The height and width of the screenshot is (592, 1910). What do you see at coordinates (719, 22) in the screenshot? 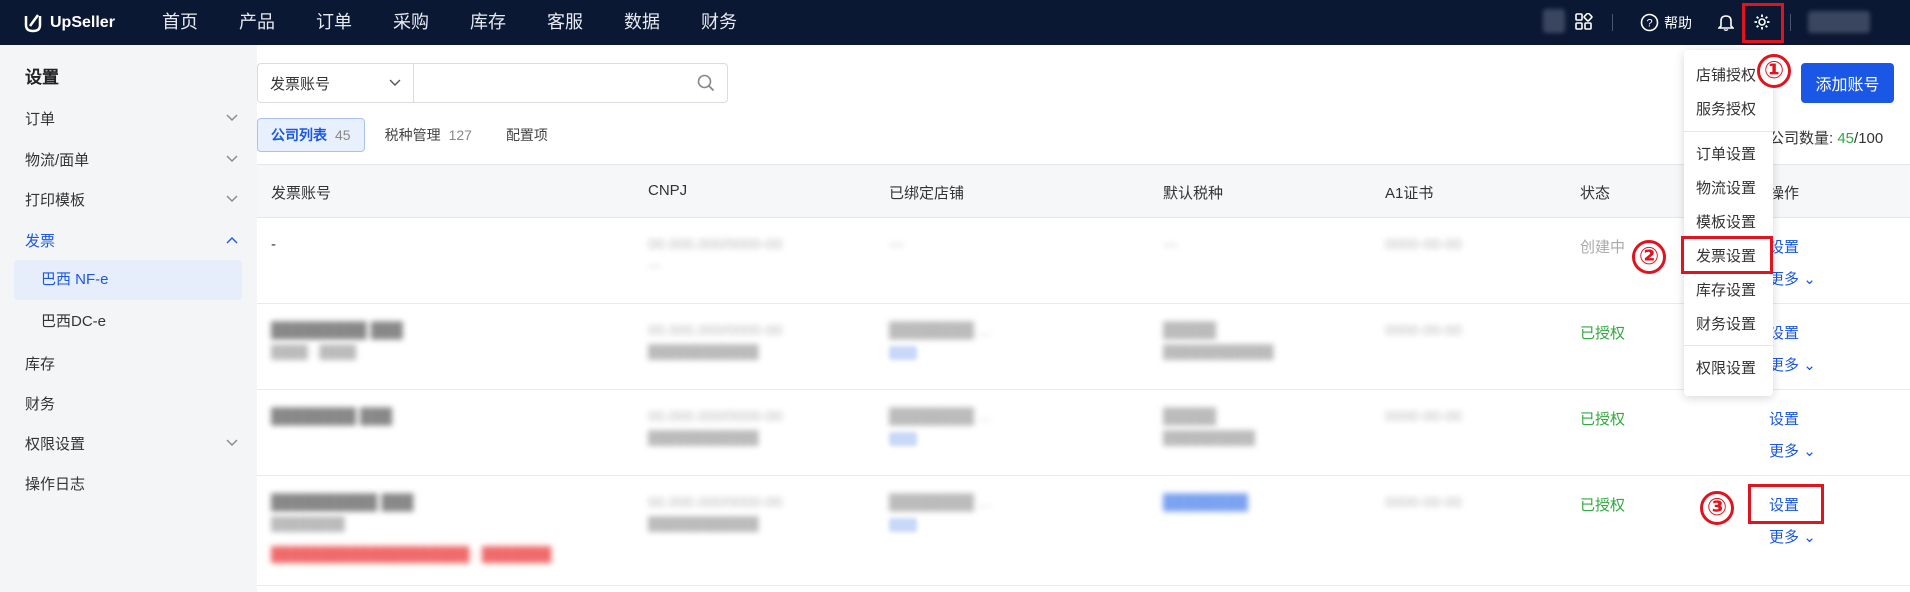
I see `nav-finance: 财务` at bounding box center [719, 22].